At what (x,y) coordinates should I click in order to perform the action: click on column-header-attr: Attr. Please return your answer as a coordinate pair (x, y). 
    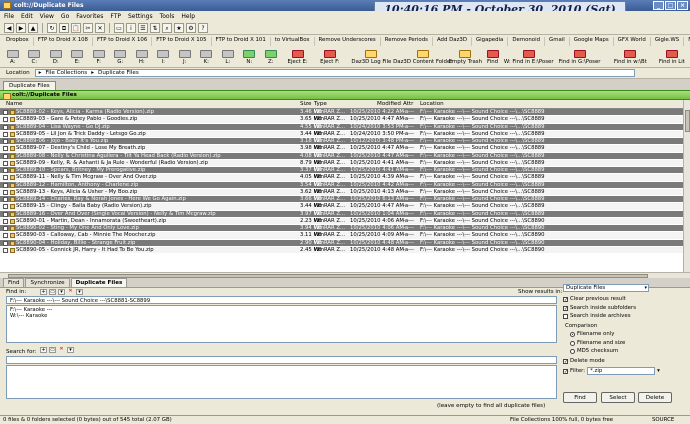
    Looking at the image, I should click on (408, 104).